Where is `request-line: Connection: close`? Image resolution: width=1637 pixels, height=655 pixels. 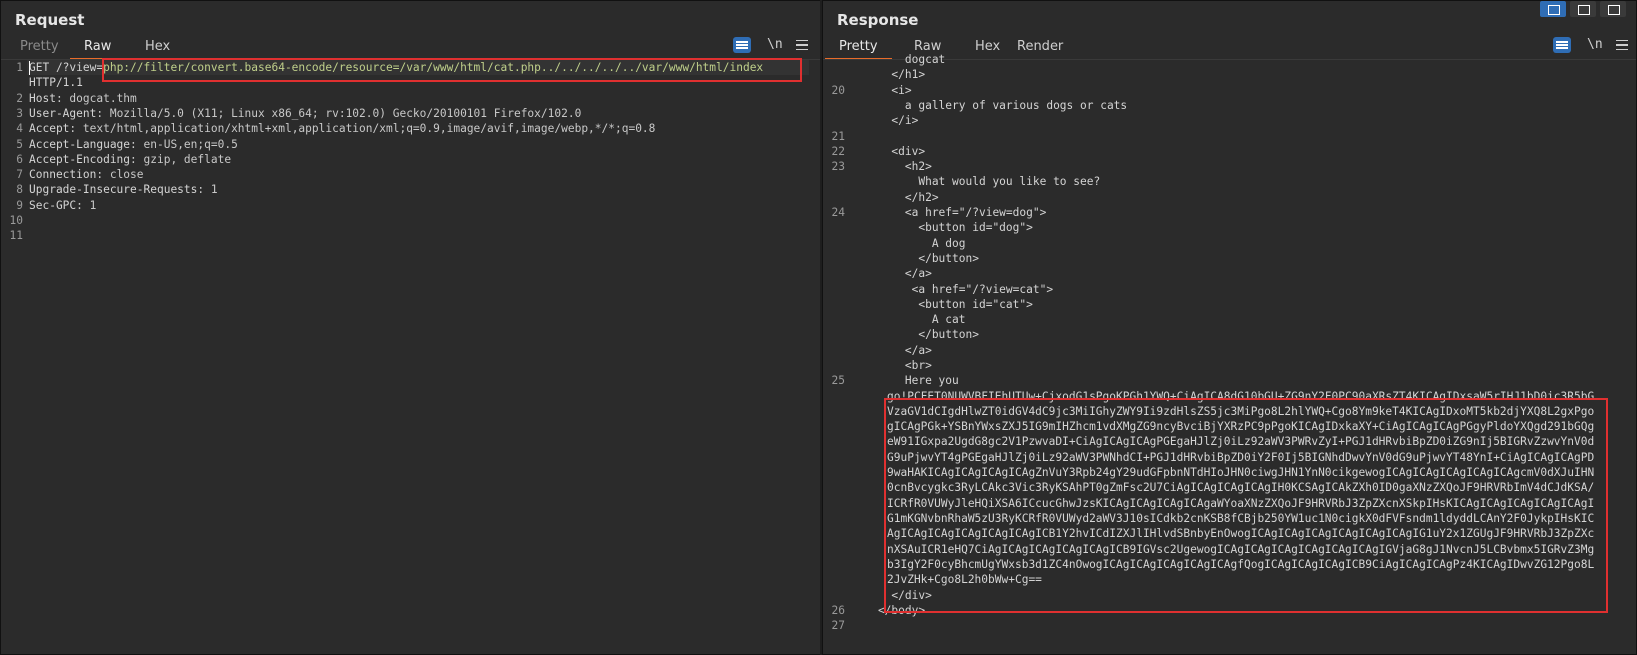 request-line: Connection: close is located at coordinates (86, 174).